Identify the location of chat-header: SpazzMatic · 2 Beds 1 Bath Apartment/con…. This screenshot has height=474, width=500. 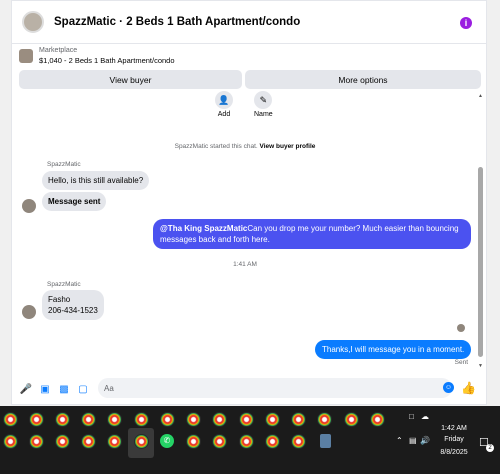
(249, 22).